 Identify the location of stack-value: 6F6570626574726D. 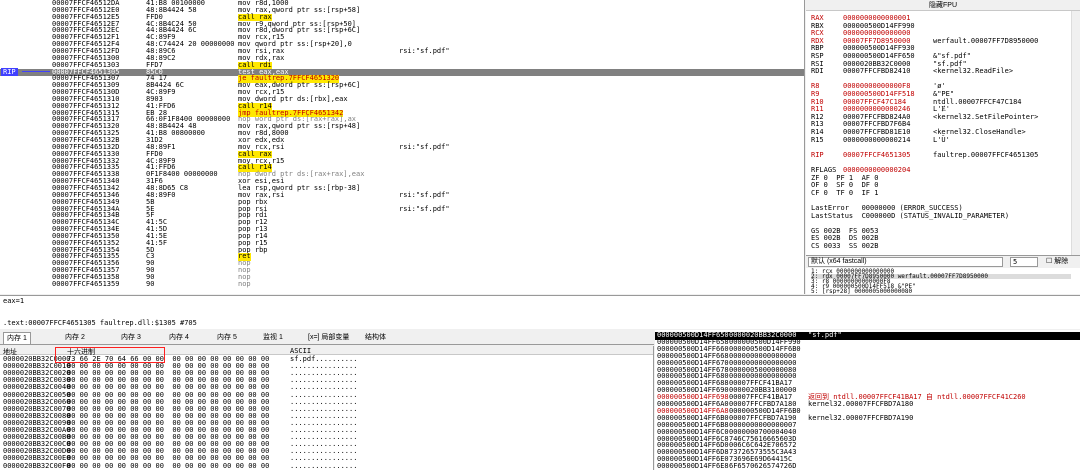
(763, 466).